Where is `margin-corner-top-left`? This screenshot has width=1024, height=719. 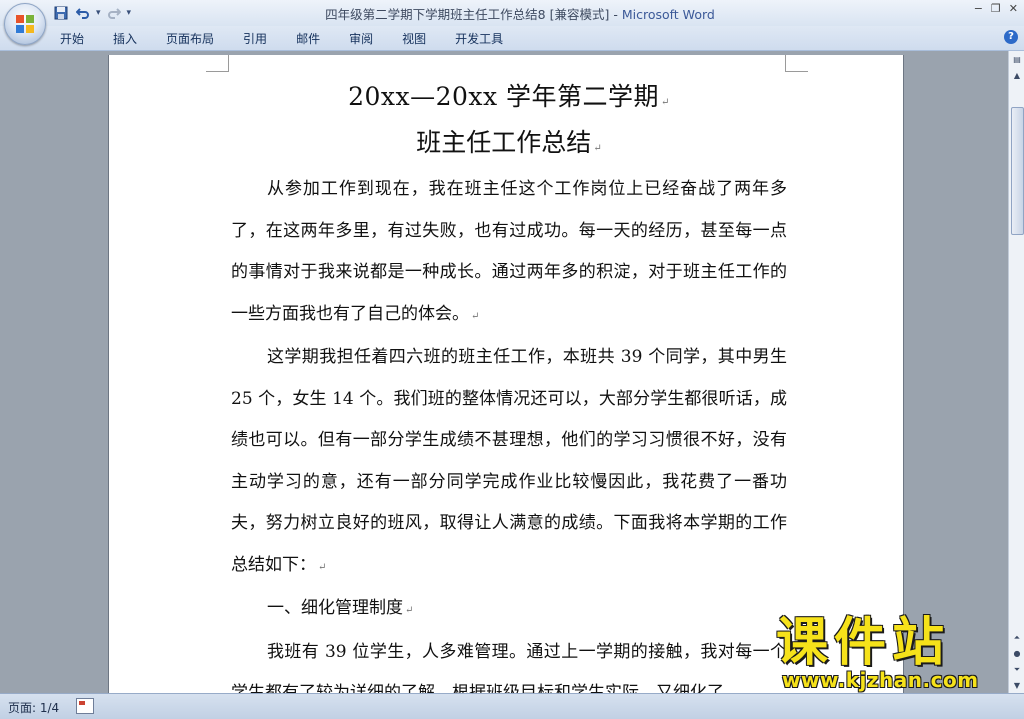 margin-corner-top-left is located at coordinates (217, 63).